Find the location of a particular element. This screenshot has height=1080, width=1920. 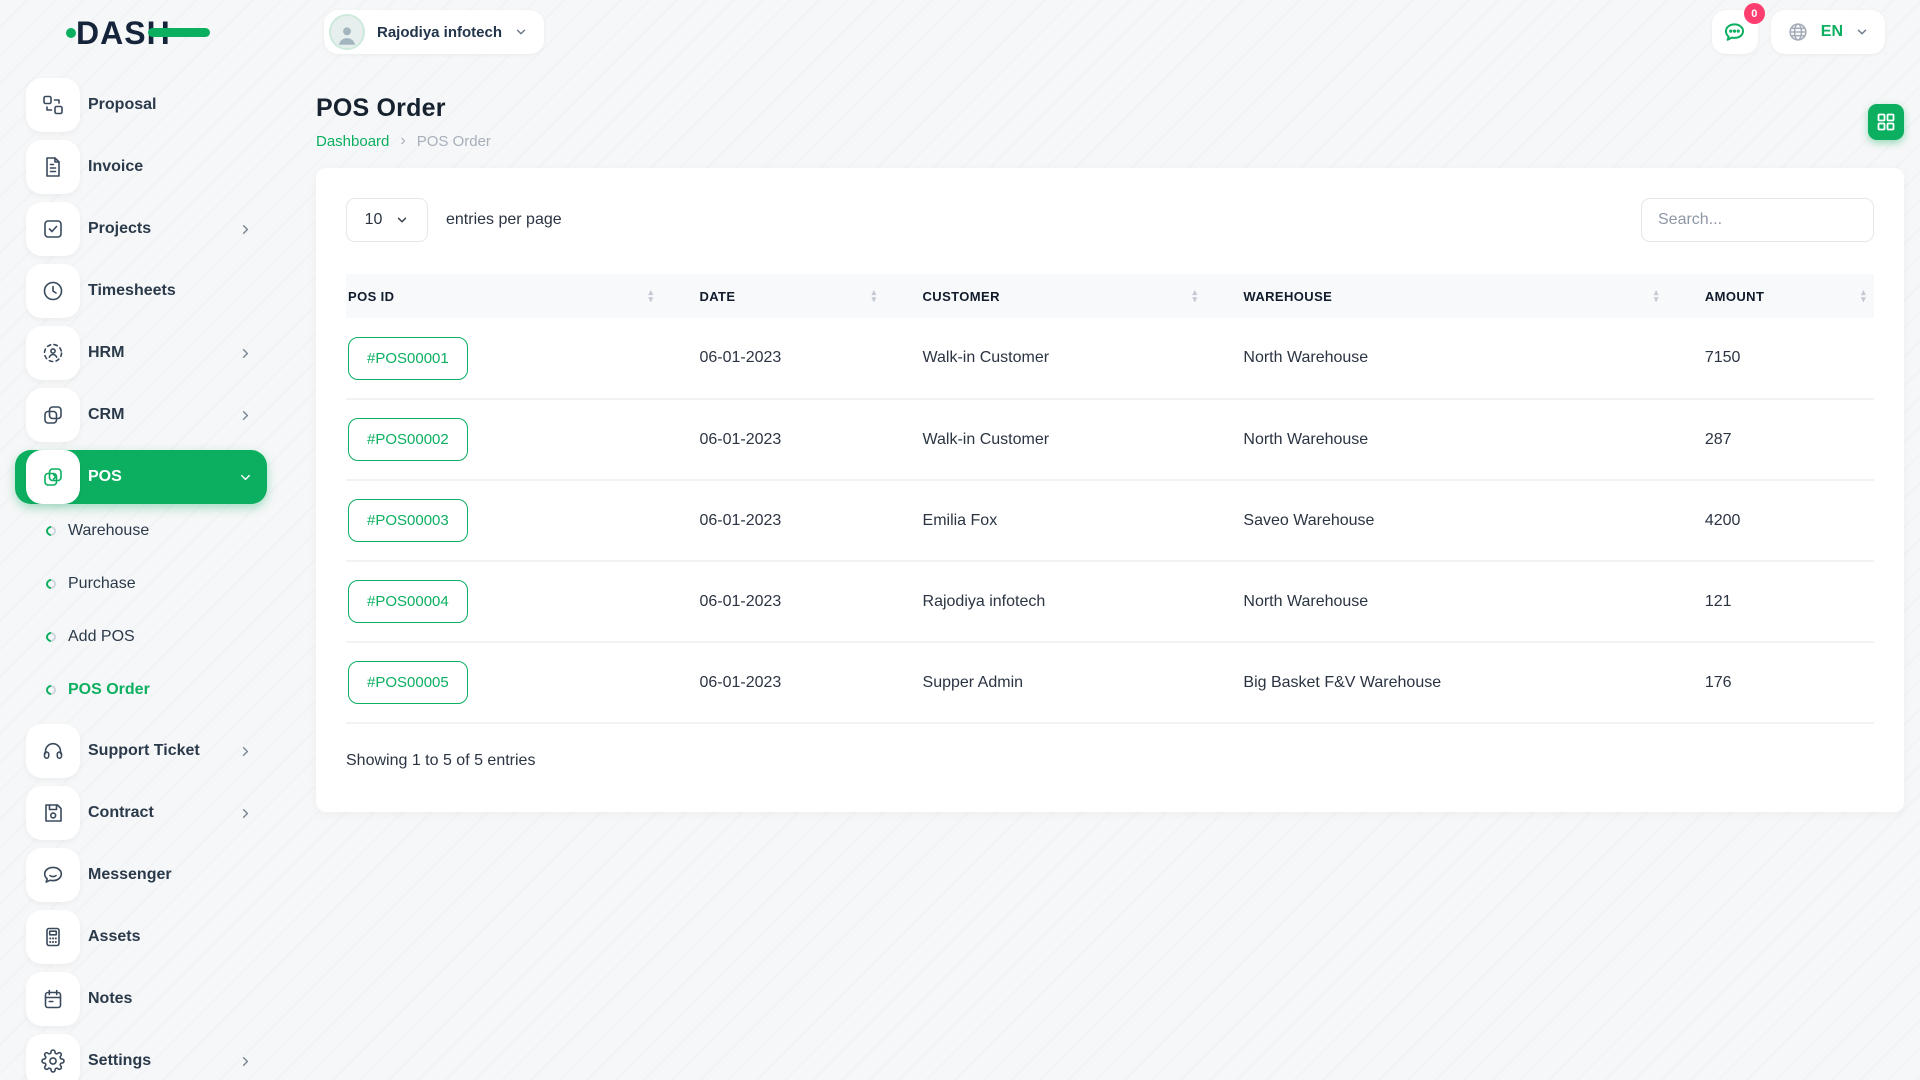

messages-button: 0 is located at coordinates (1738, 28).